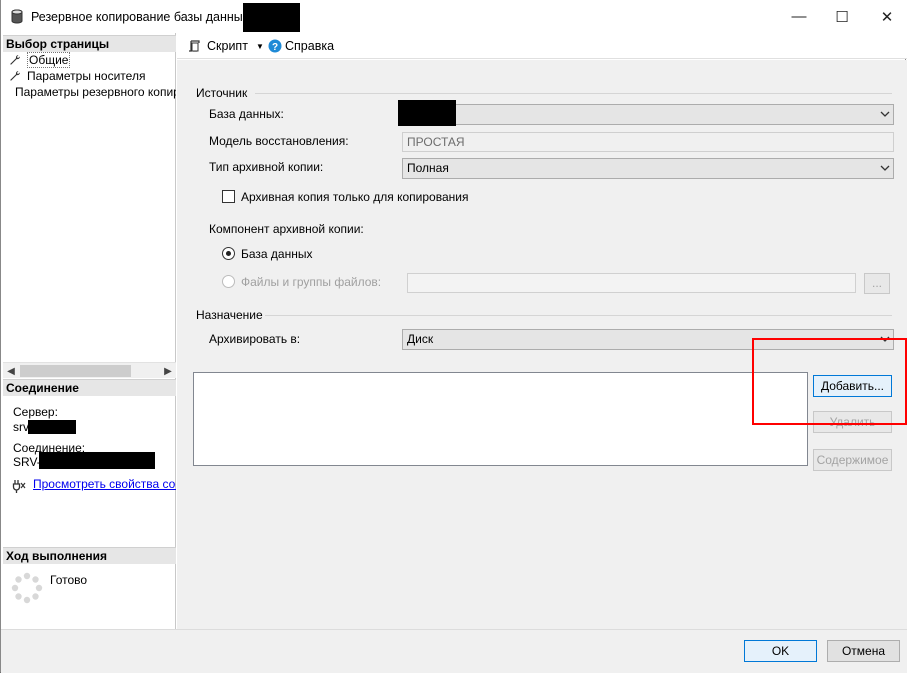  I want to click on sidebar-item-backup-options: Параметры резервного копир, so click(92, 92).